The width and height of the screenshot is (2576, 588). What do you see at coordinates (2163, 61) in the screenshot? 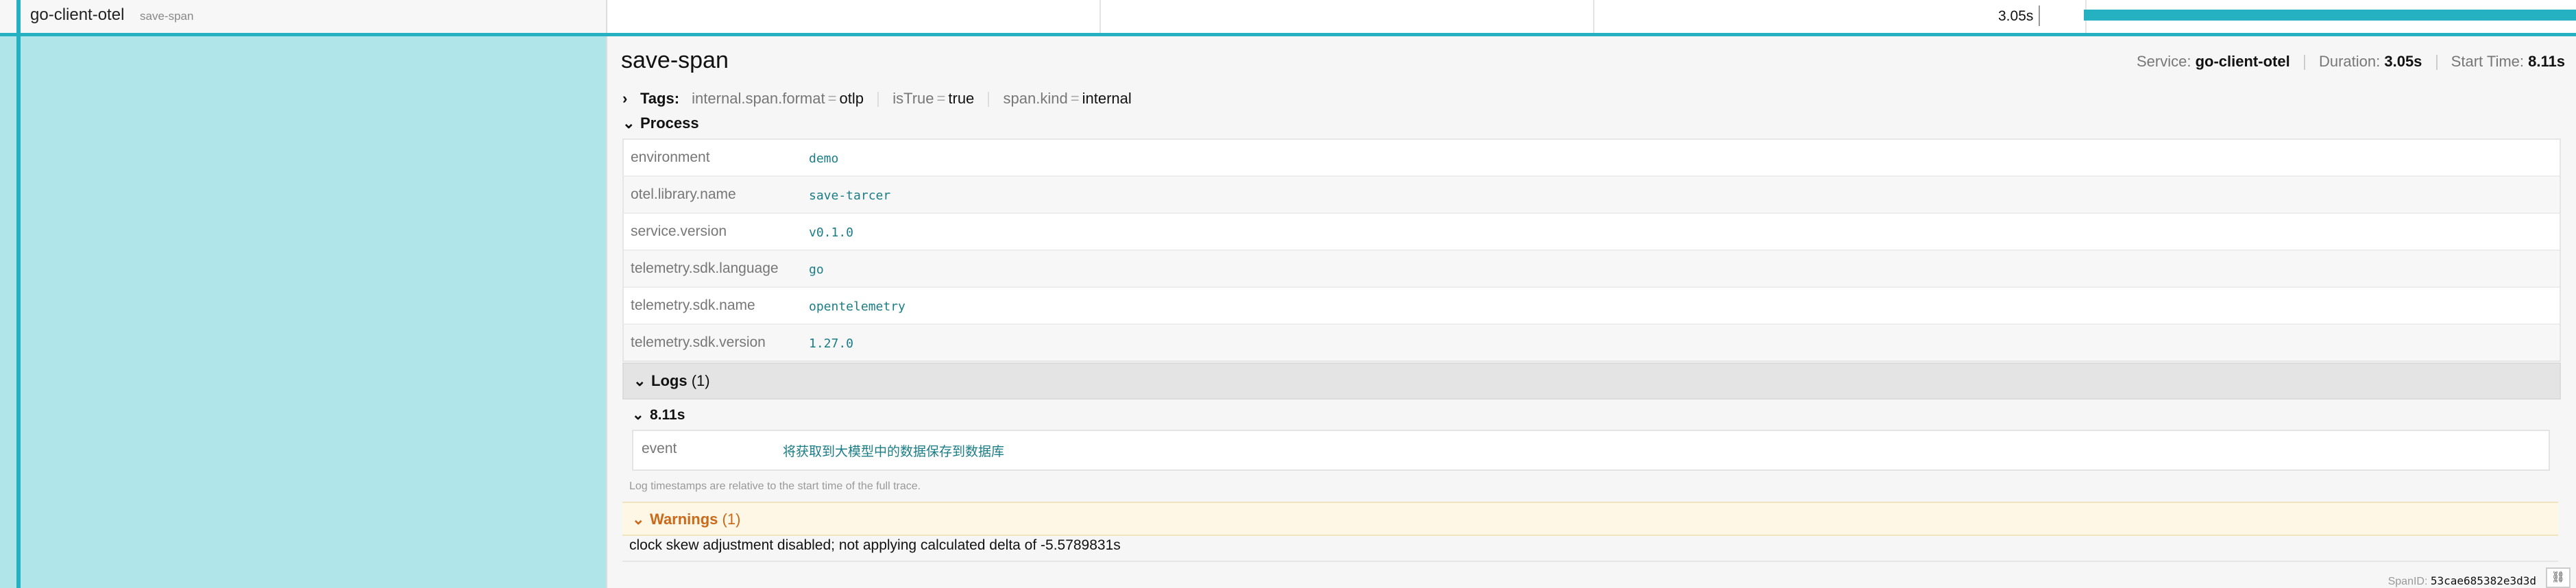
I see `service-label: Service:` at bounding box center [2163, 61].